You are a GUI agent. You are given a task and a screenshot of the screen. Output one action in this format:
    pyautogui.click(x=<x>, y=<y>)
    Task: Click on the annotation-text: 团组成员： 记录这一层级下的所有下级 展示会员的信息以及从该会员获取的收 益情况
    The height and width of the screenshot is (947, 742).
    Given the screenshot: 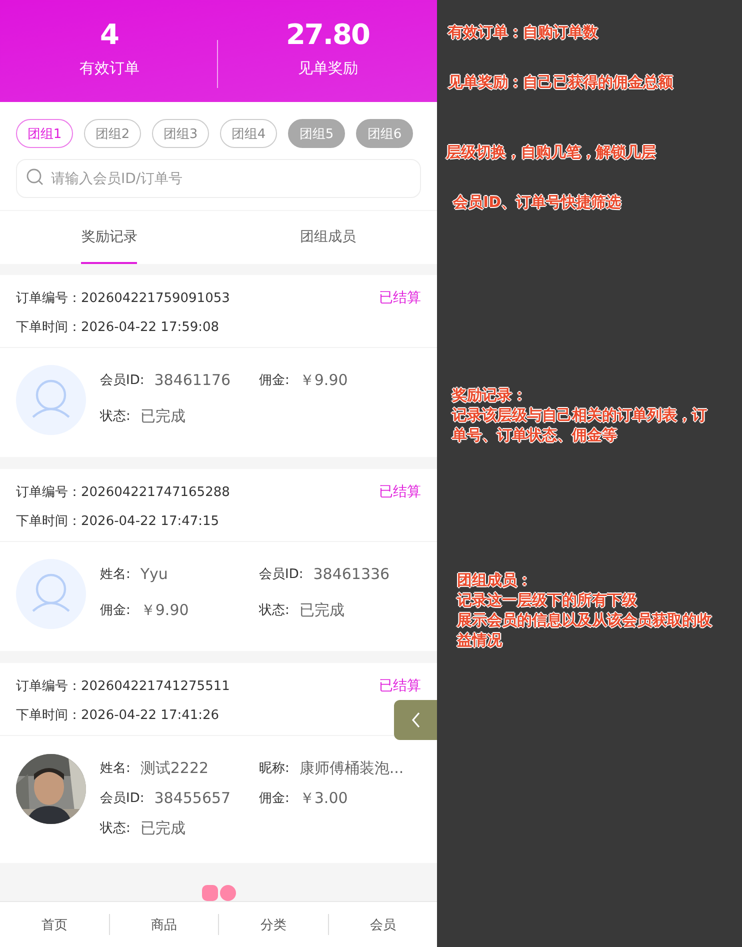 What is the action you would take?
    pyautogui.click(x=584, y=610)
    